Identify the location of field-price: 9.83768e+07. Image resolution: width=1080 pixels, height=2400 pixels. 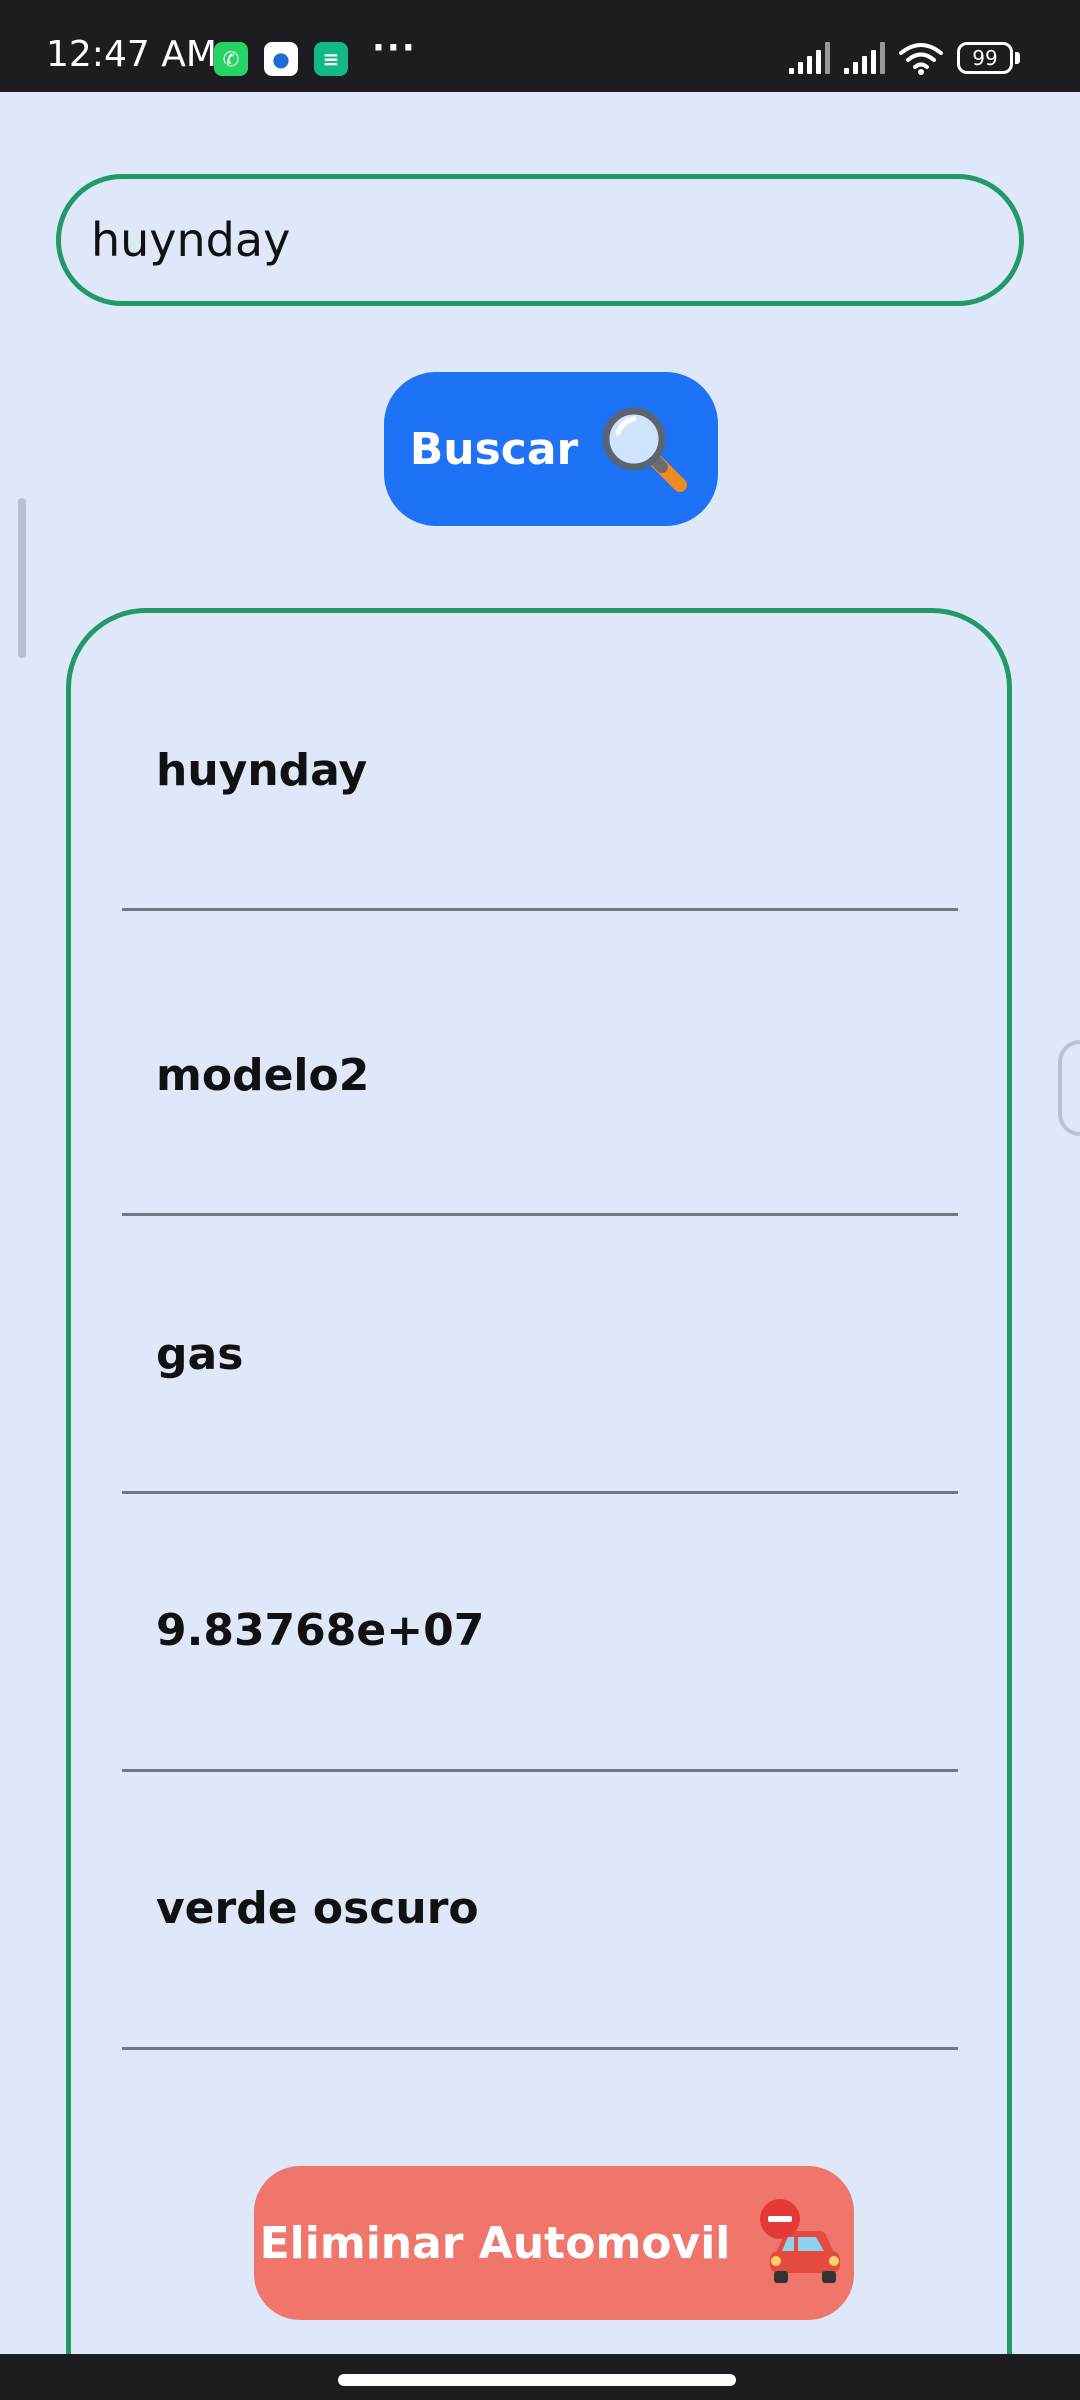
(320, 1630).